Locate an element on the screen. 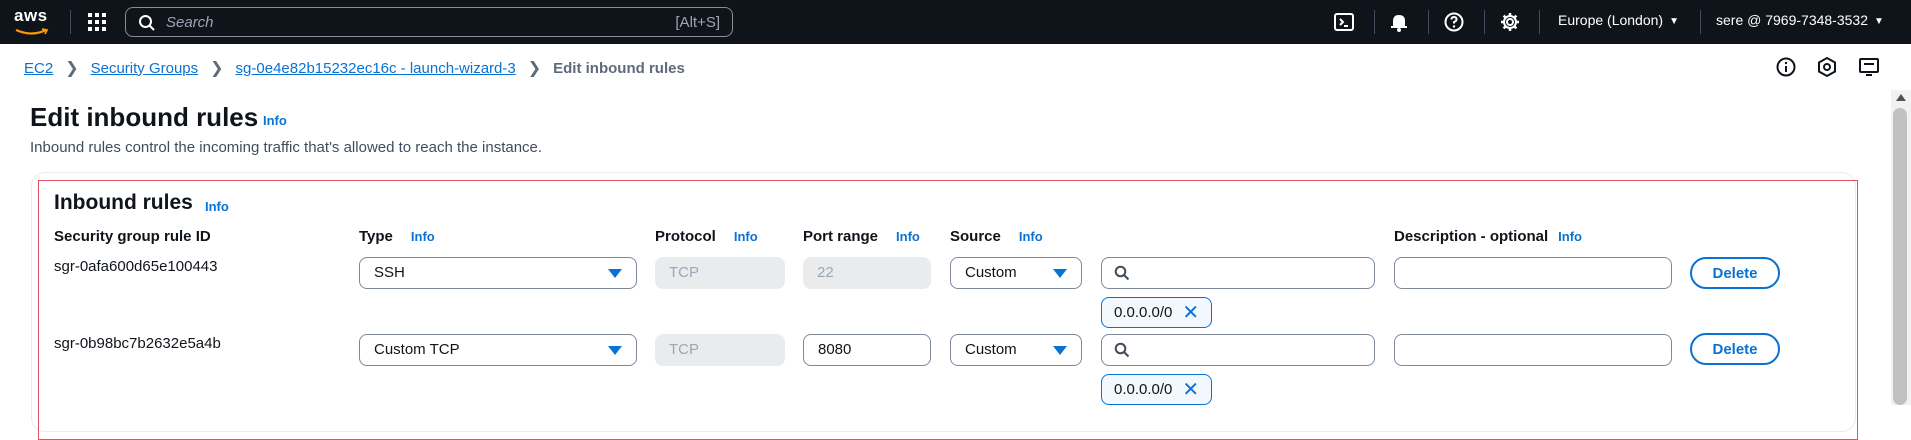 Image resolution: width=1911 pixels, height=440 pixels. page-title: Edit inbound rules is located at coordinates (144, 117).